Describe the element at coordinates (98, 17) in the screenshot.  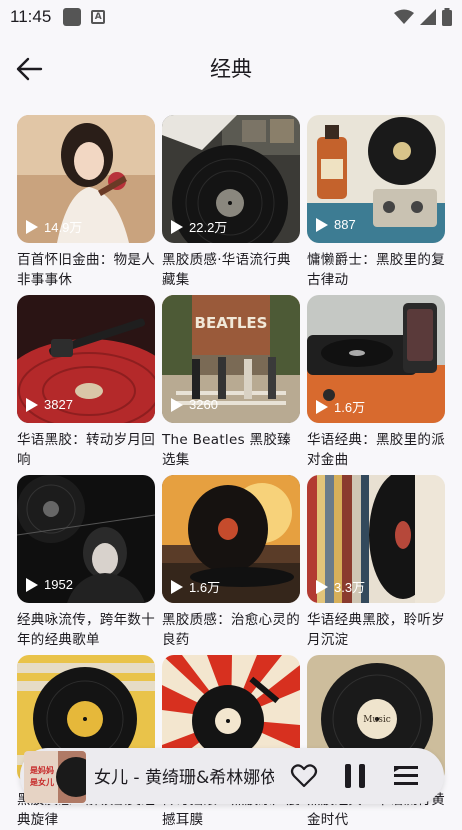
I see `text-a-icon: A` at that location.